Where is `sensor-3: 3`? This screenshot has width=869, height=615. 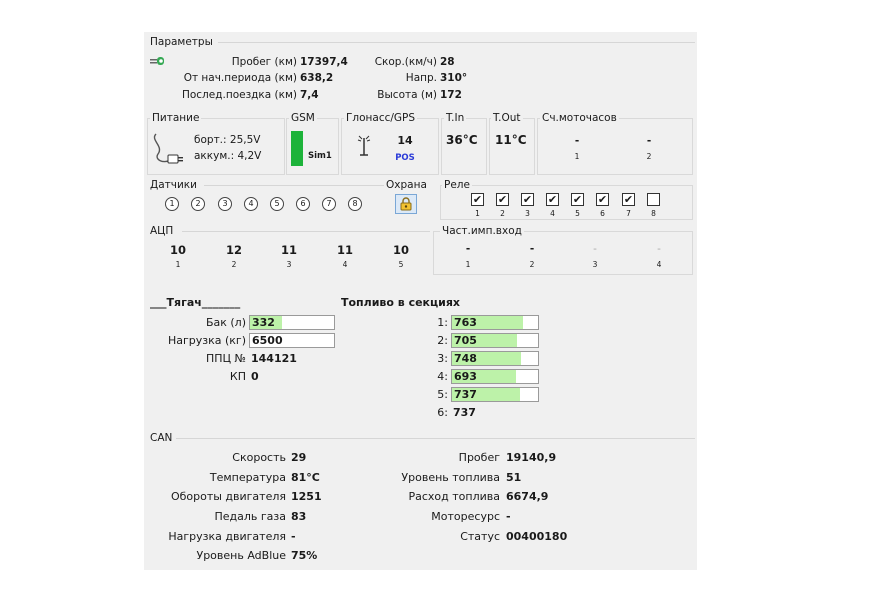 sensor-3: 3 is located at coordinates (225, 204).